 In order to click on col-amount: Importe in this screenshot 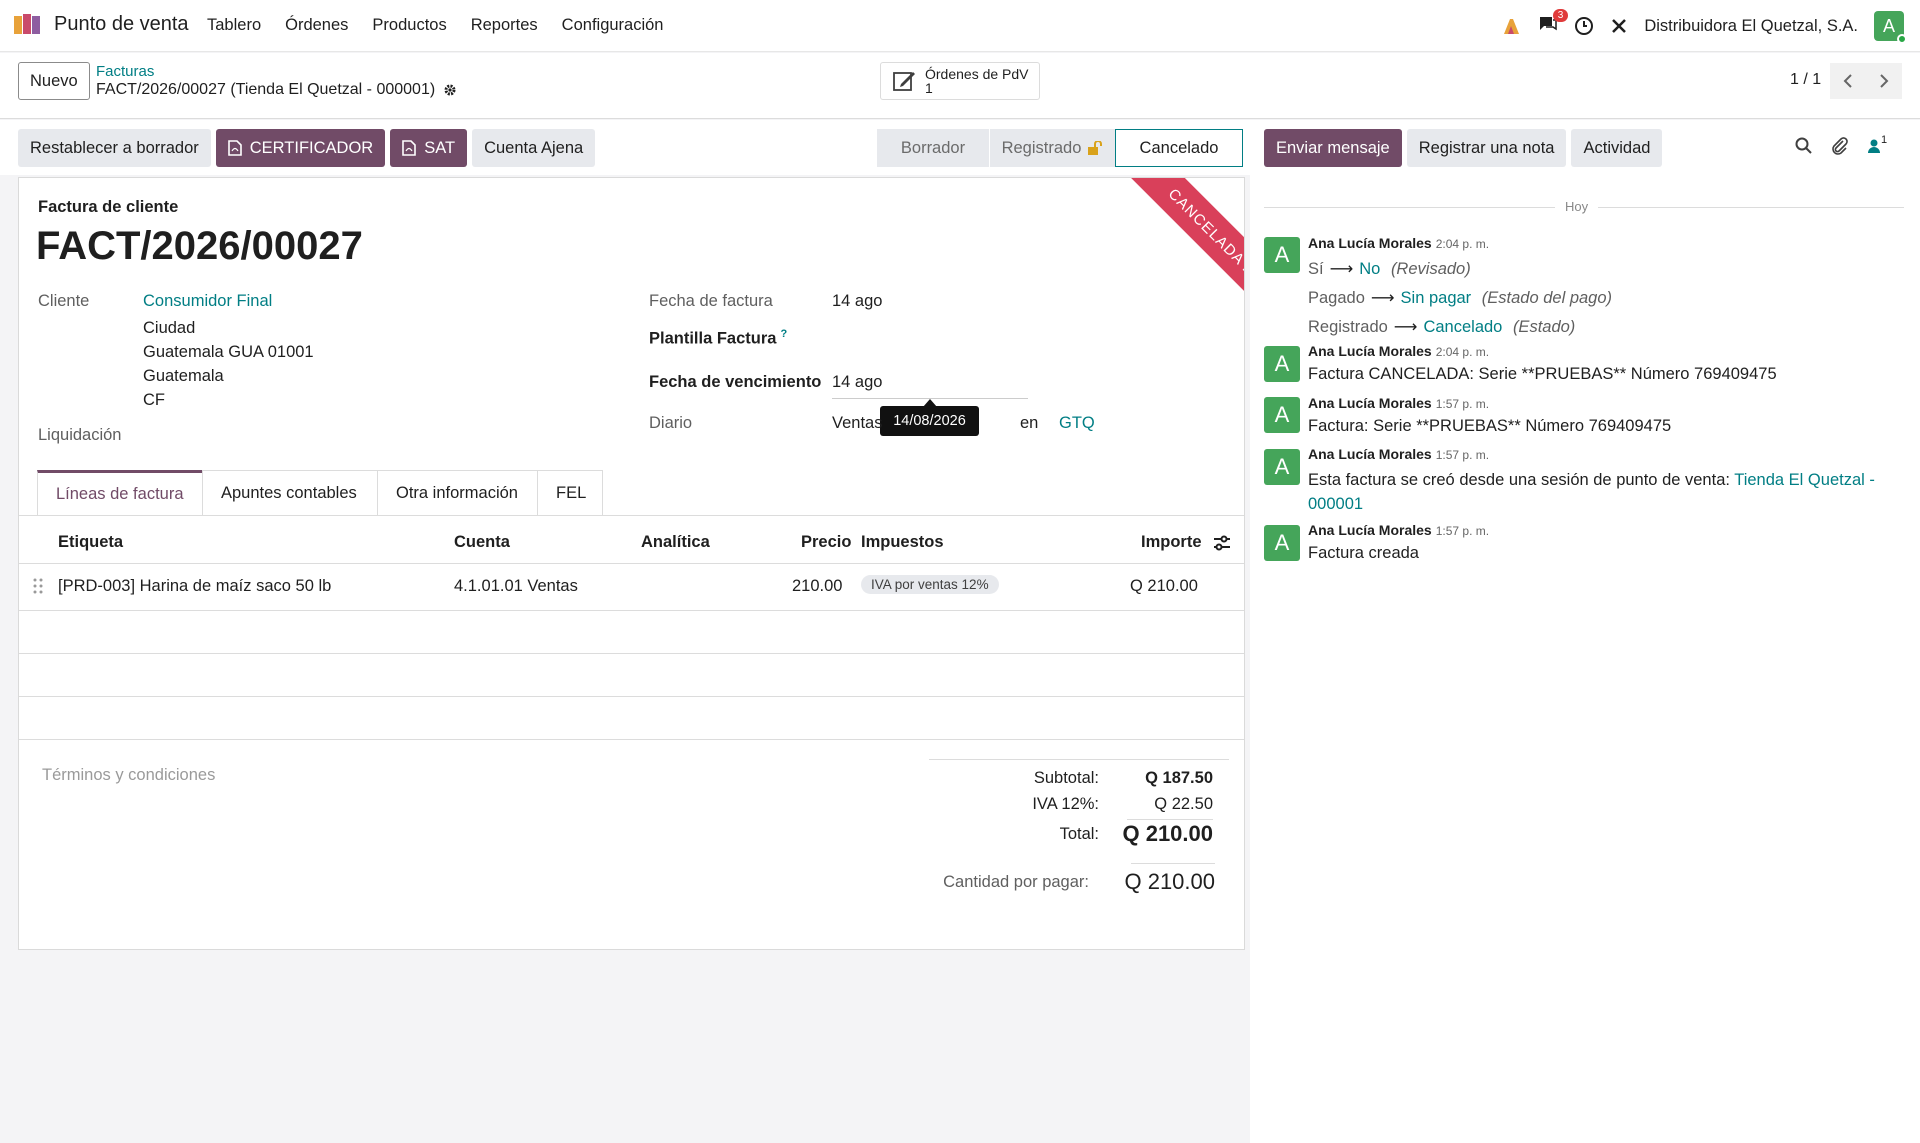, I will do `click(1171, 542)`.